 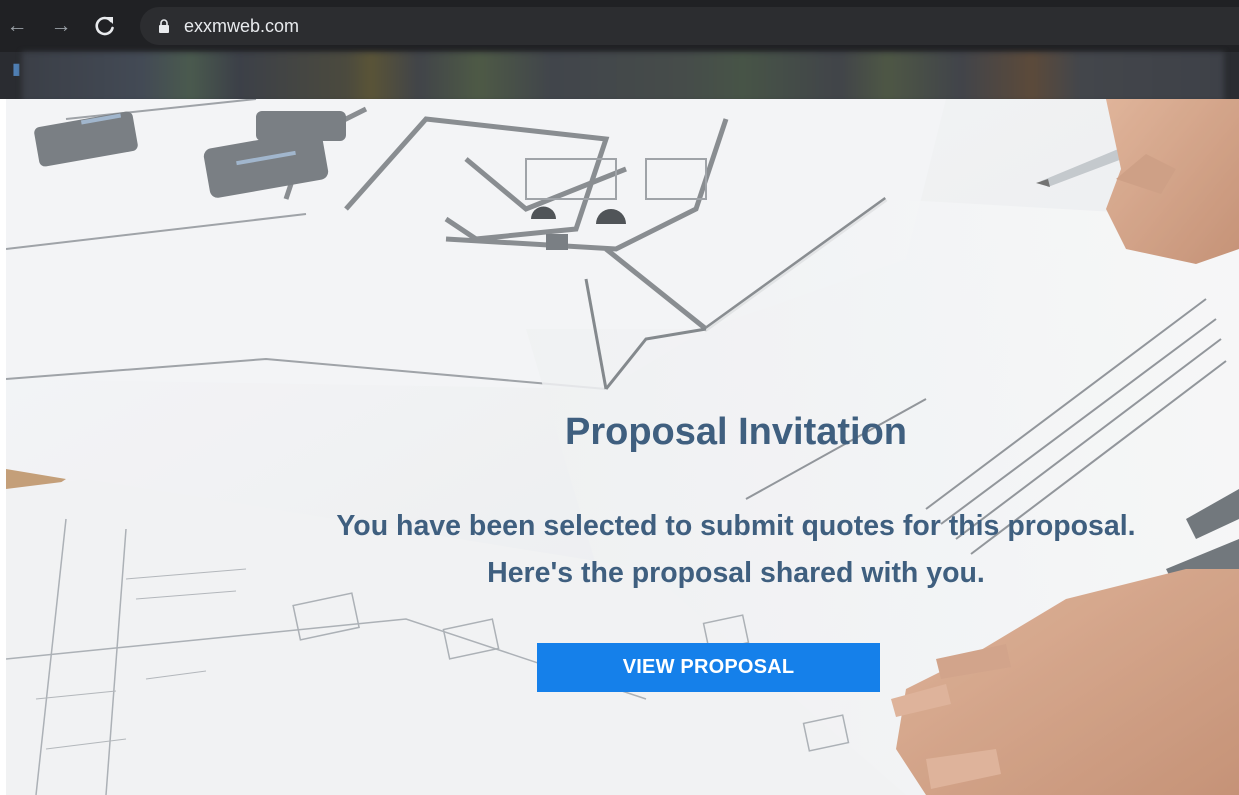 What do you see at coordinates (689, 26) in the screenshot?
I see `address-bar: exxmweb.com` at bounding box center [689, 26].